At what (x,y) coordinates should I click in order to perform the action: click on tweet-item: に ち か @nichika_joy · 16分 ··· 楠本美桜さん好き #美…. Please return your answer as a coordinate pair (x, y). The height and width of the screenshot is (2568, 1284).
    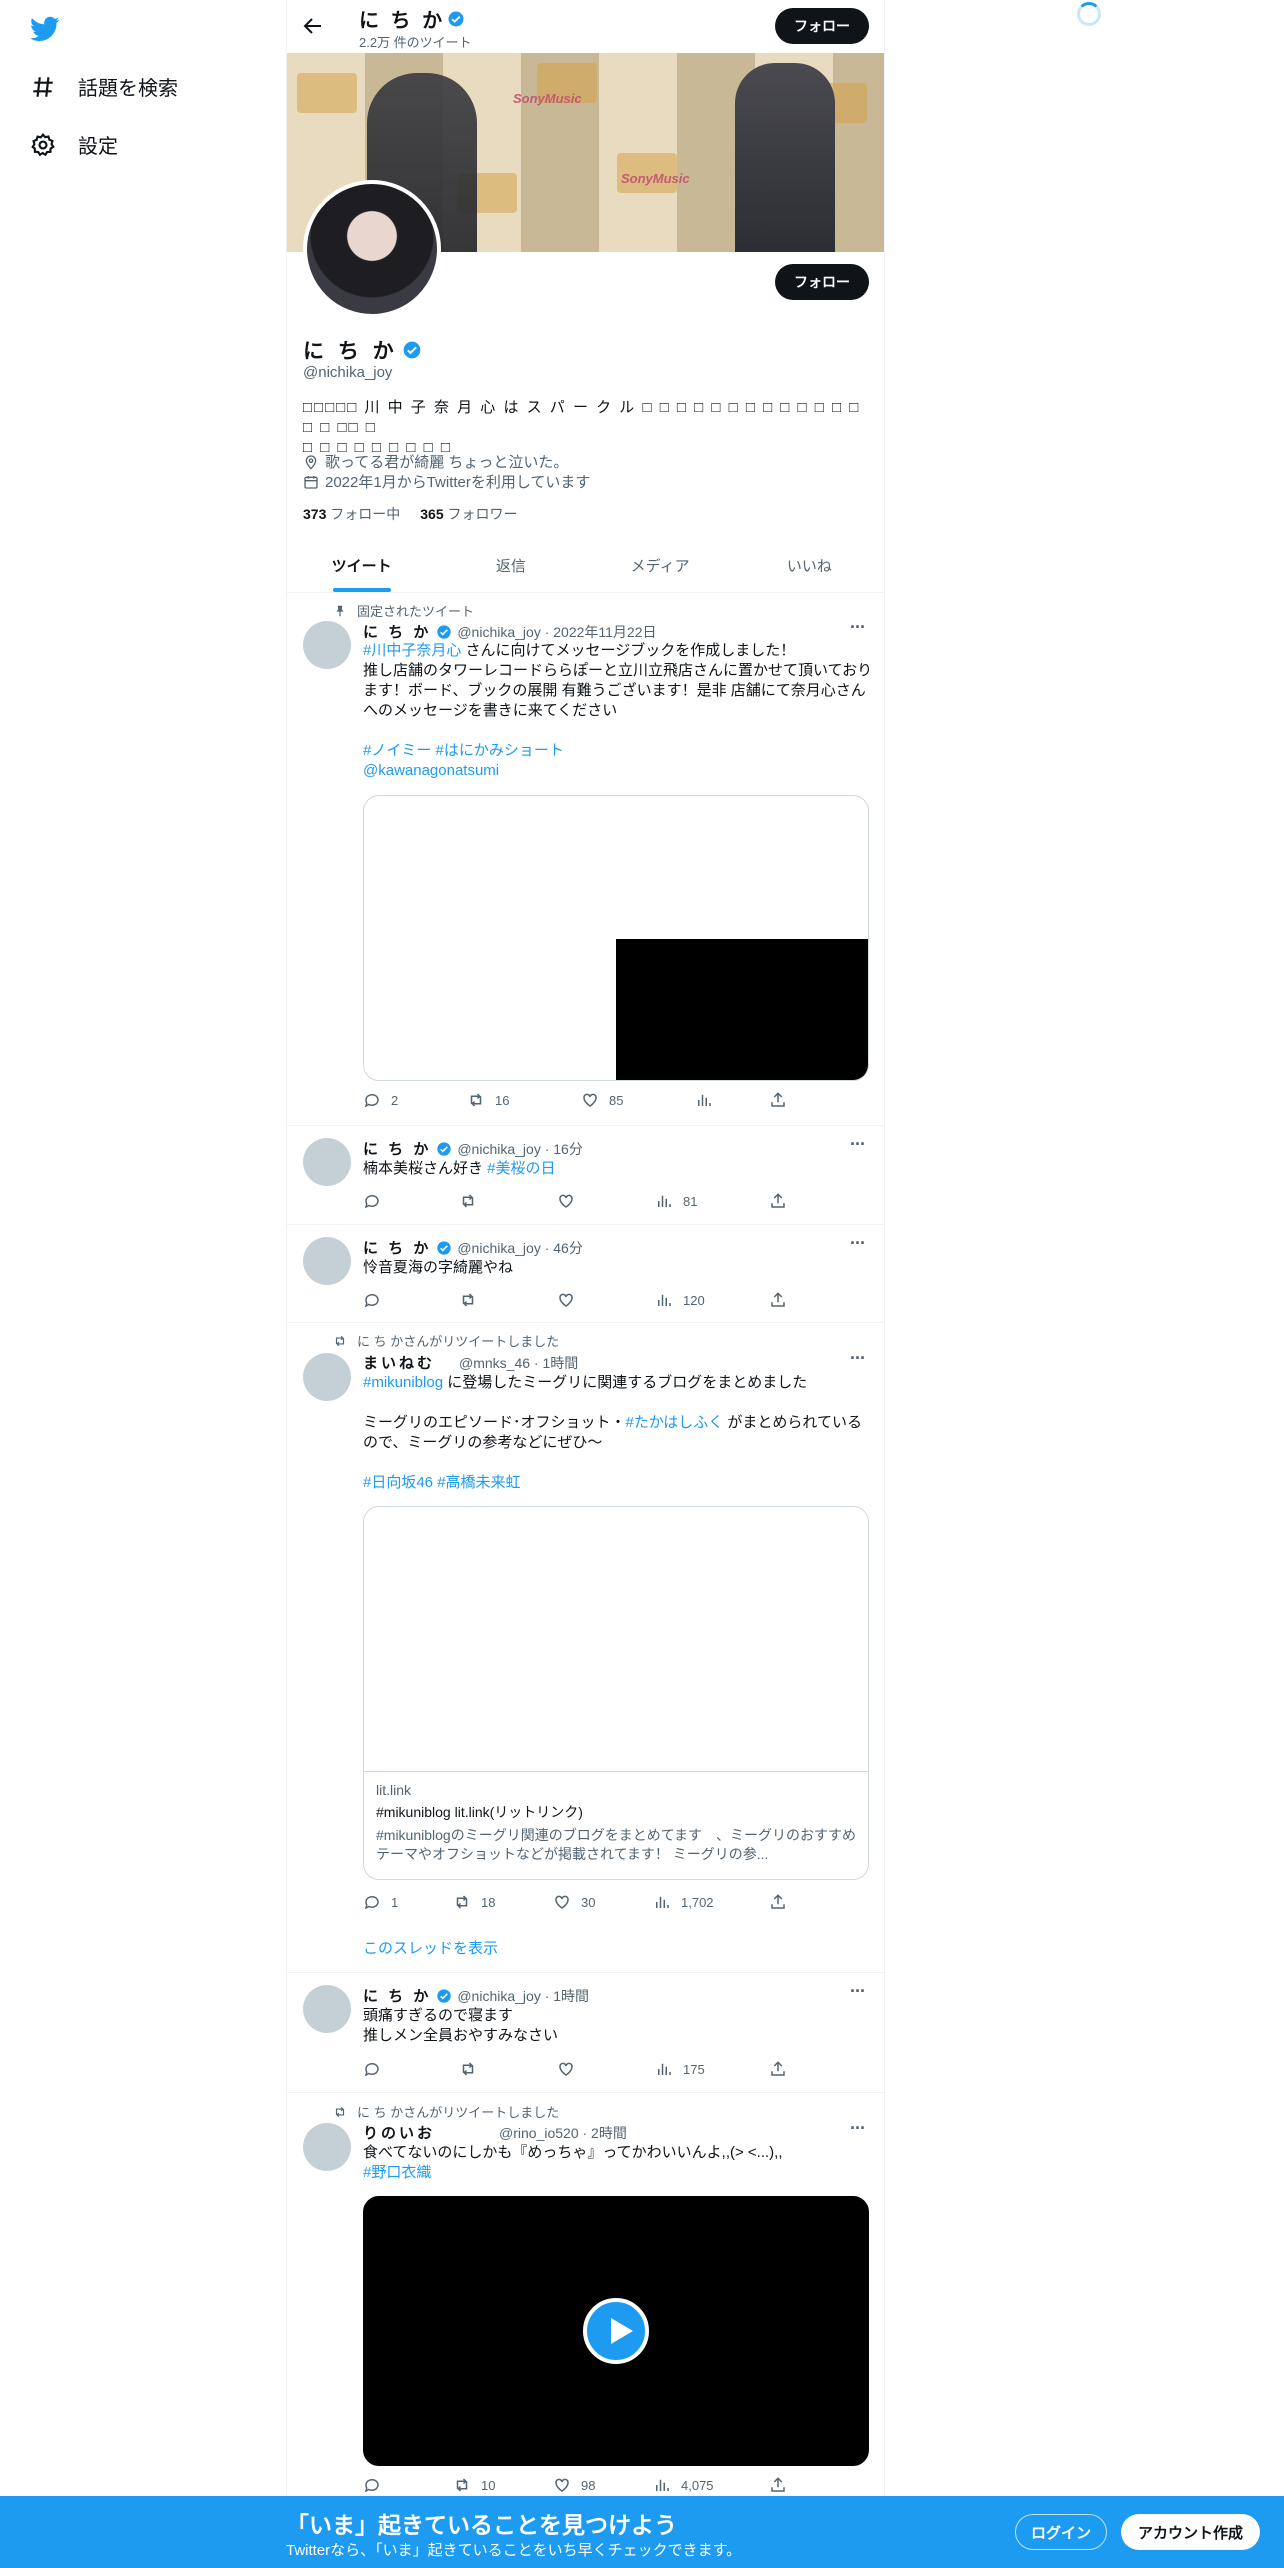
    Looking at the image, I should click on (585, 1175).